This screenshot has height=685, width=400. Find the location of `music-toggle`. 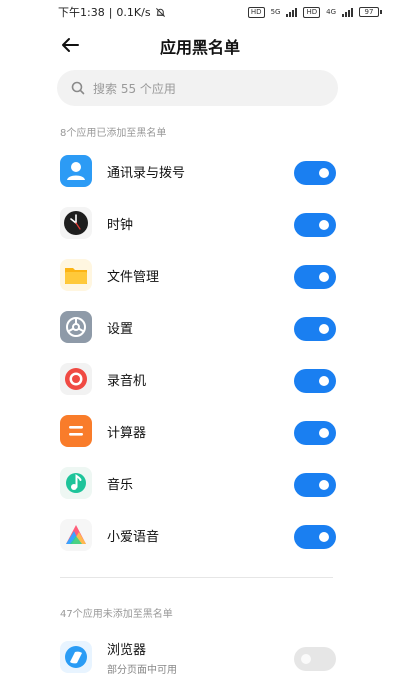

music-toggle is located at coordinates (315, 485).